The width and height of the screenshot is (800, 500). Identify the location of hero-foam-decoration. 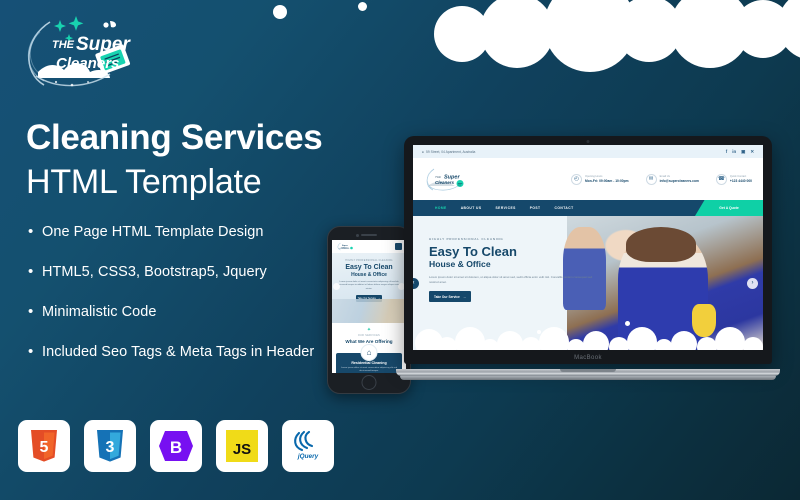
(588, 338).